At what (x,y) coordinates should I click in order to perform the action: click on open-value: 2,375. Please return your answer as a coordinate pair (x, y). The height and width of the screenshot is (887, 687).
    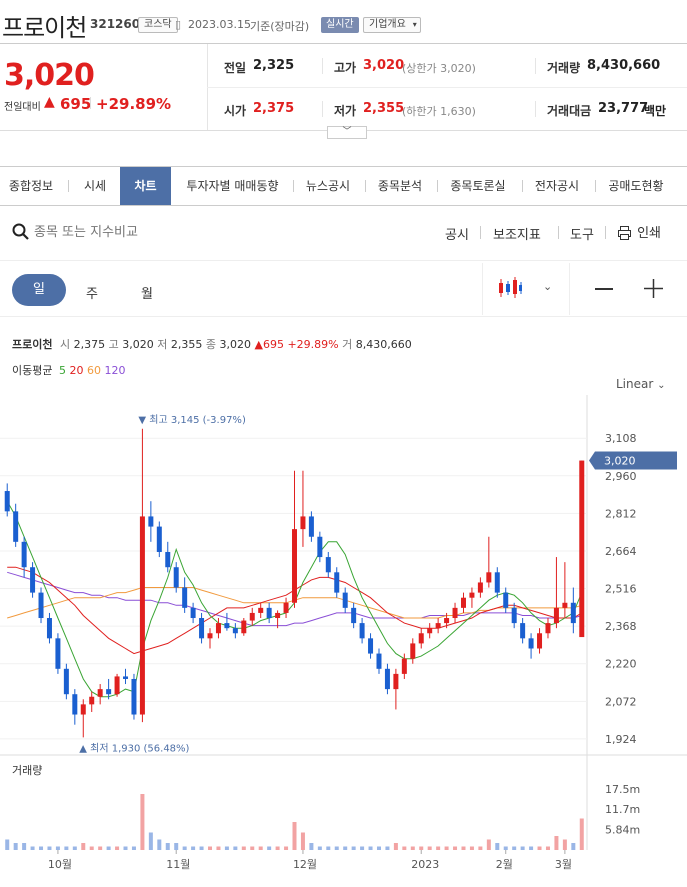
    Looking at the image, I should click on (274, 108).